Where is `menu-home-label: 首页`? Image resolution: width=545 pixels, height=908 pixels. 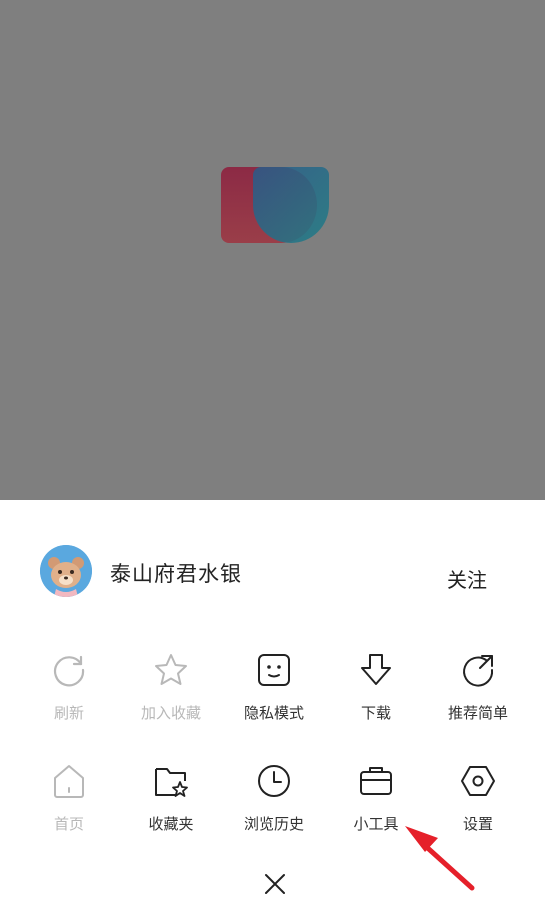
menu-home-label: 首页 is located at coordinates (68, 824).